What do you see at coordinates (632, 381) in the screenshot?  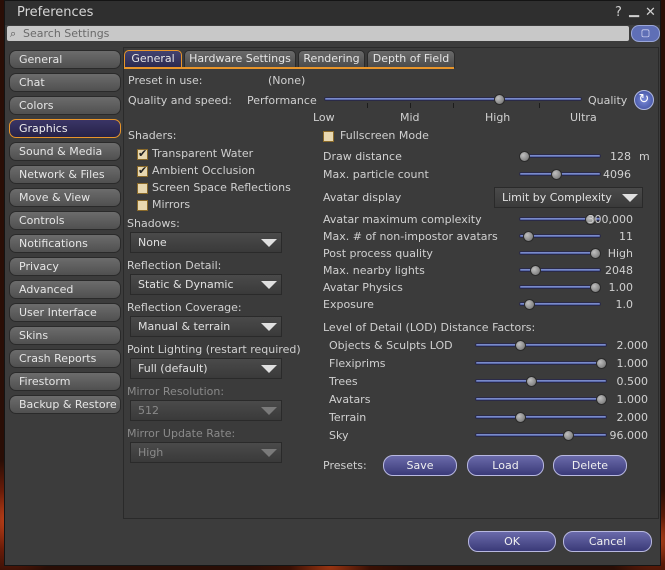 I see `slider-value: 0.500` at bounding box center [632, 381].